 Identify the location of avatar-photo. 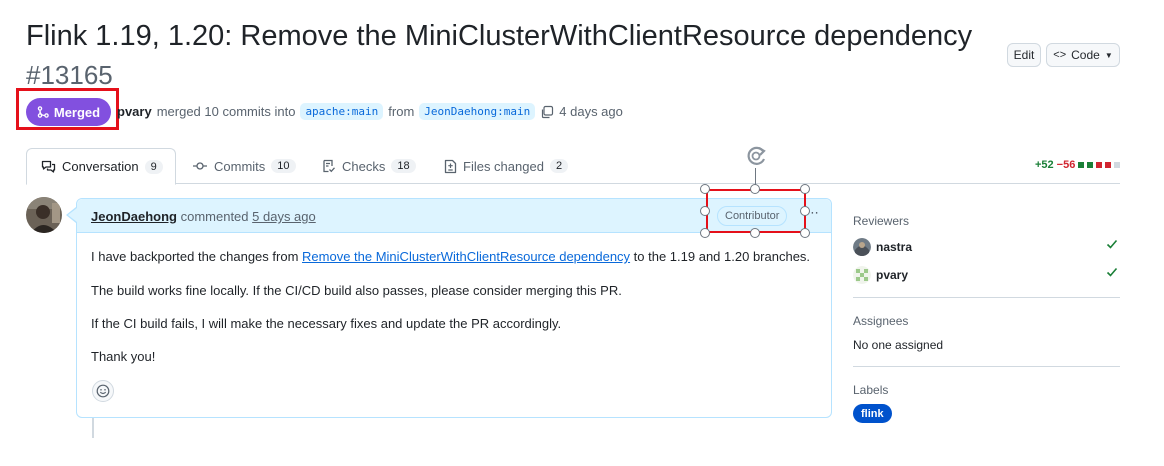
(44, 215).